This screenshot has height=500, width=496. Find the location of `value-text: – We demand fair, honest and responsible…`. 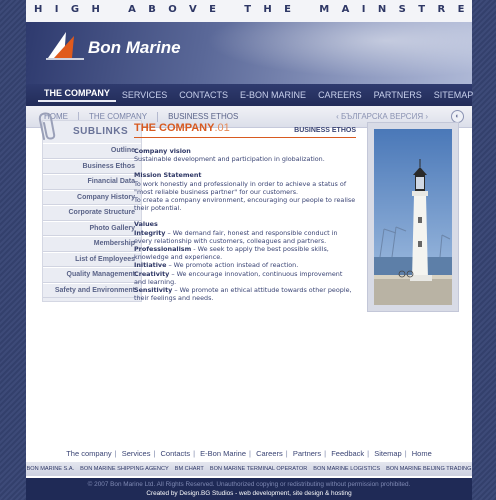

value-text: – We demand fair, honest and responsible… is located at coordinates (236, 236).